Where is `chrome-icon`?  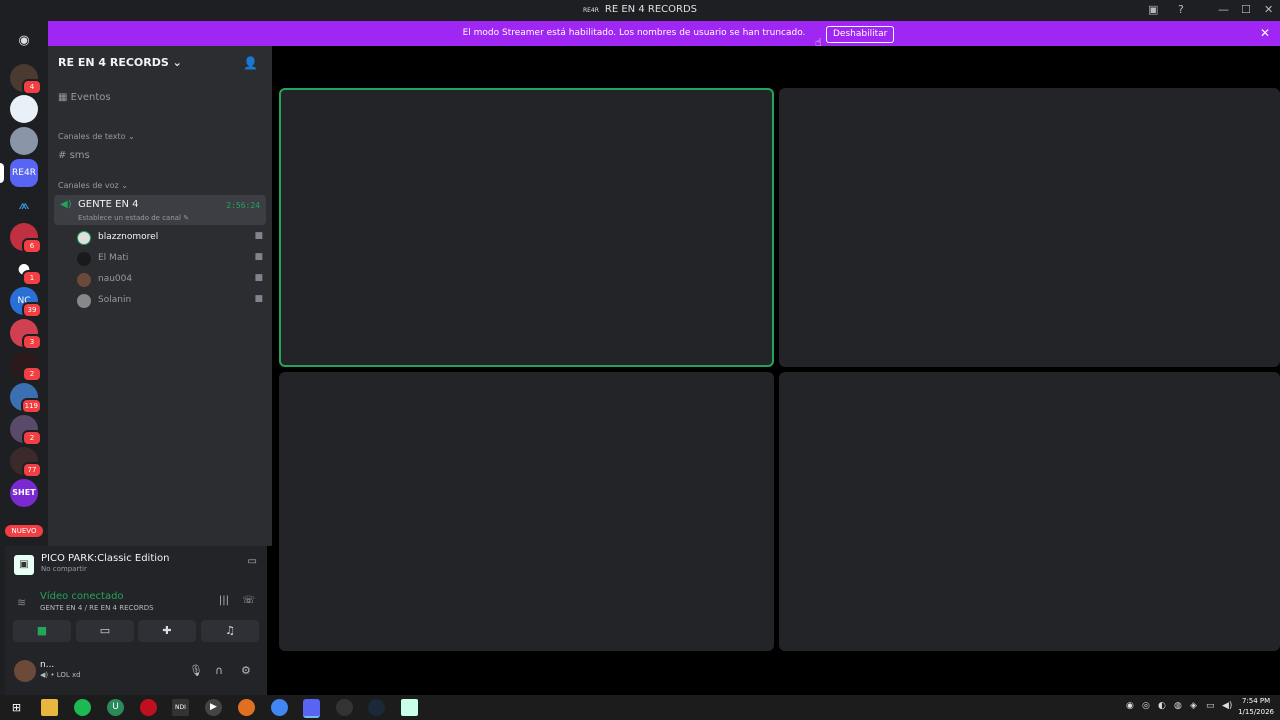 chrome-icon is located at coordinates (279, 707).